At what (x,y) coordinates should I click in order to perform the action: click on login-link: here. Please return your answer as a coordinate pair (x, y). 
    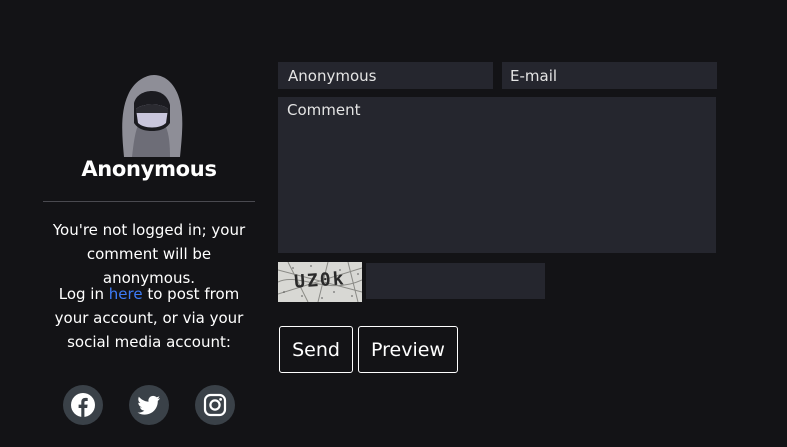
    Looking at the image, I should click on (126, 294).